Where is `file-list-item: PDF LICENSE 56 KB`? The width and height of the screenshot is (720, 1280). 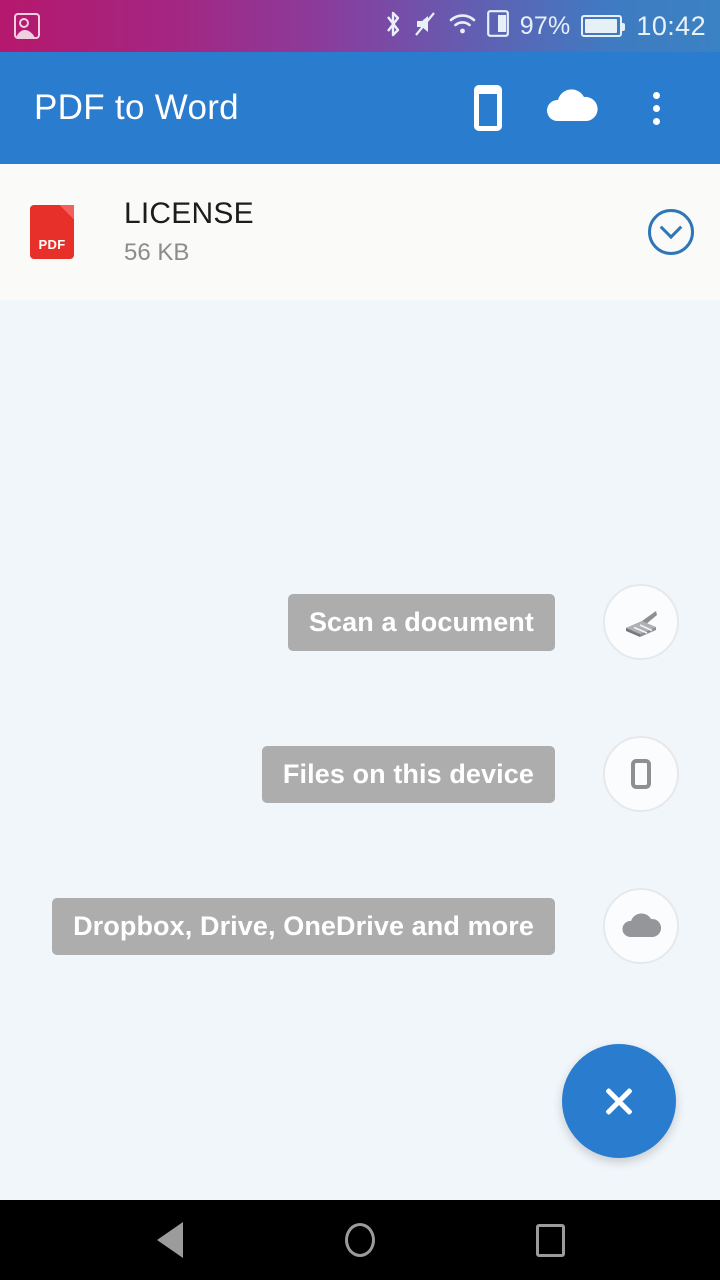 file-list-item: PDF LICENSE 56 KB is located at coordinates (360, 232).